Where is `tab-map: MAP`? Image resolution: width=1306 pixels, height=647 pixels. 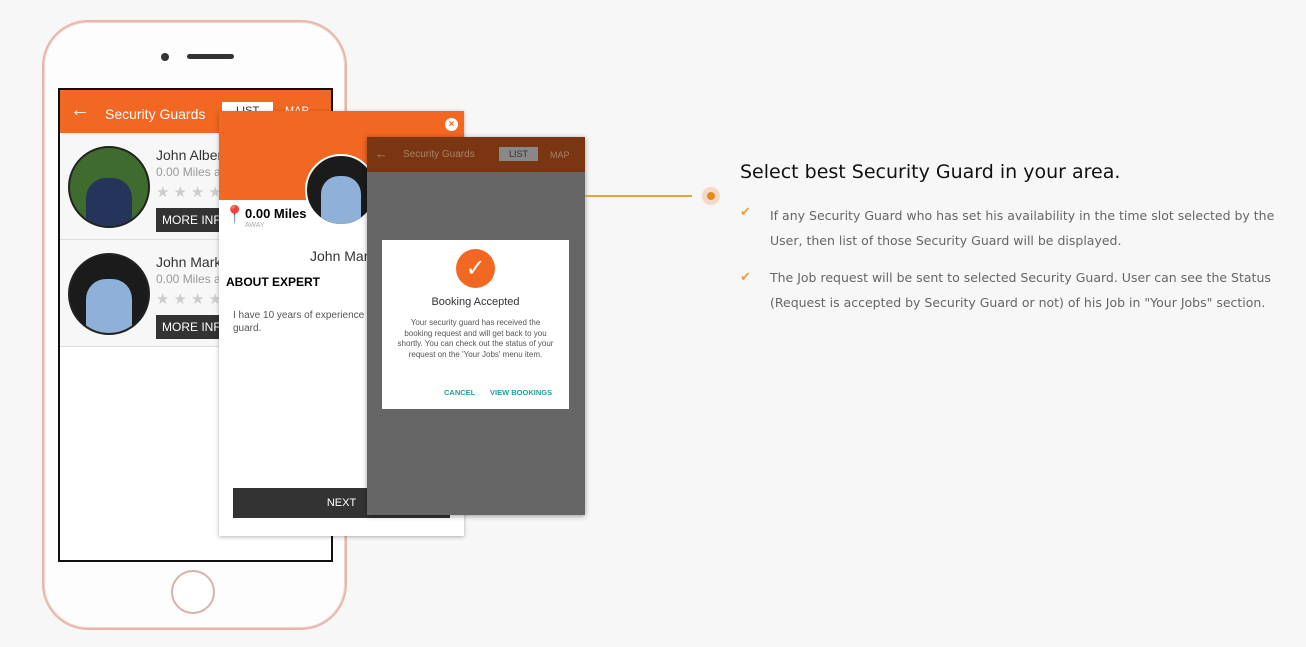 tab-map: MAP is located at coordinates (560, 155).